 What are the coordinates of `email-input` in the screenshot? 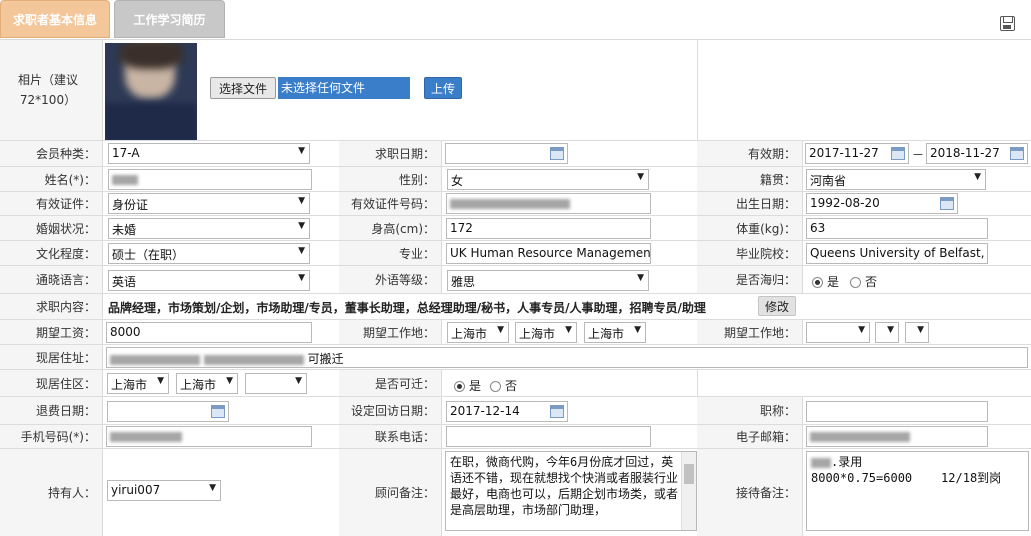 It's located at (897, 436).